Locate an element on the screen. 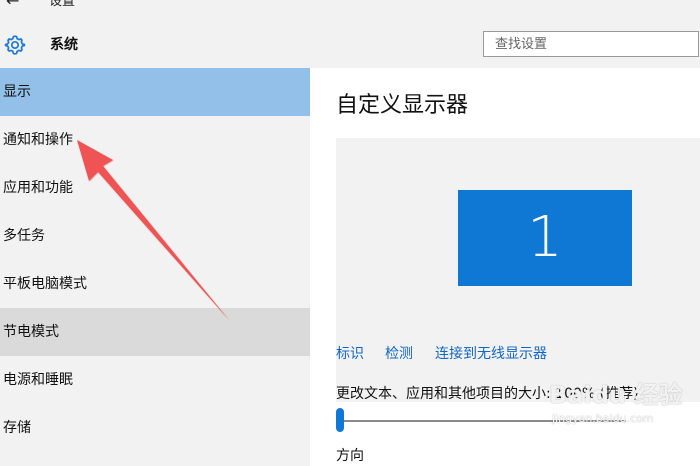 Image resolution: width=700 pixels, height=466 pixels. search-input is located at coordinates (591, 44).